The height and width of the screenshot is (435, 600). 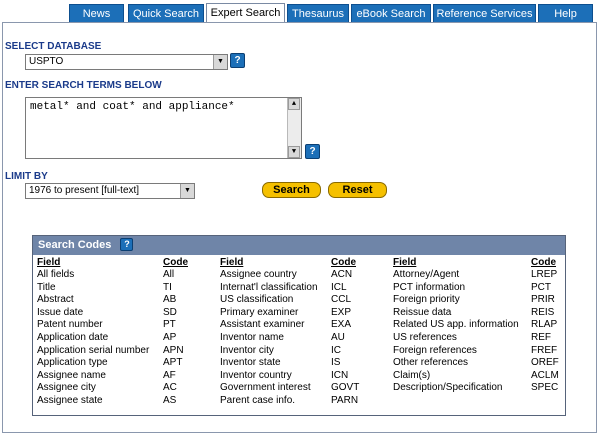 I want to click on search-field: PCT information, so click(x=429, y=287).